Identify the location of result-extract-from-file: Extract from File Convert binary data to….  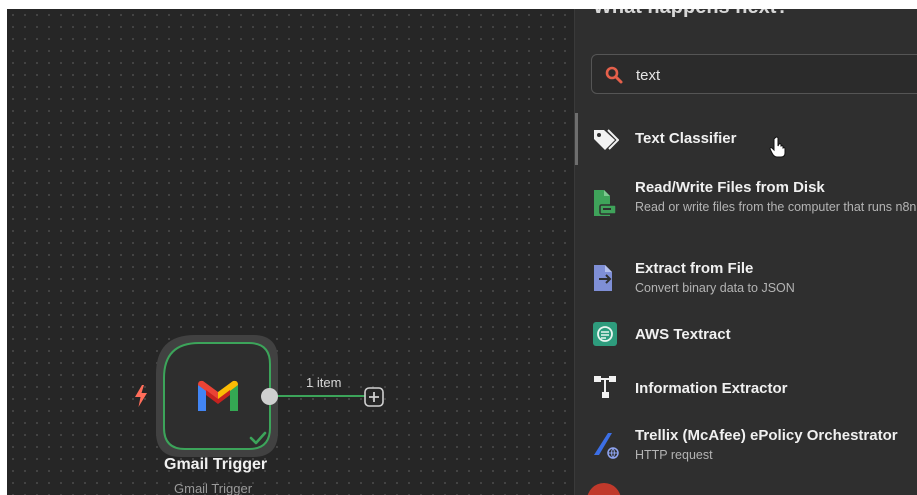
(746, 279).